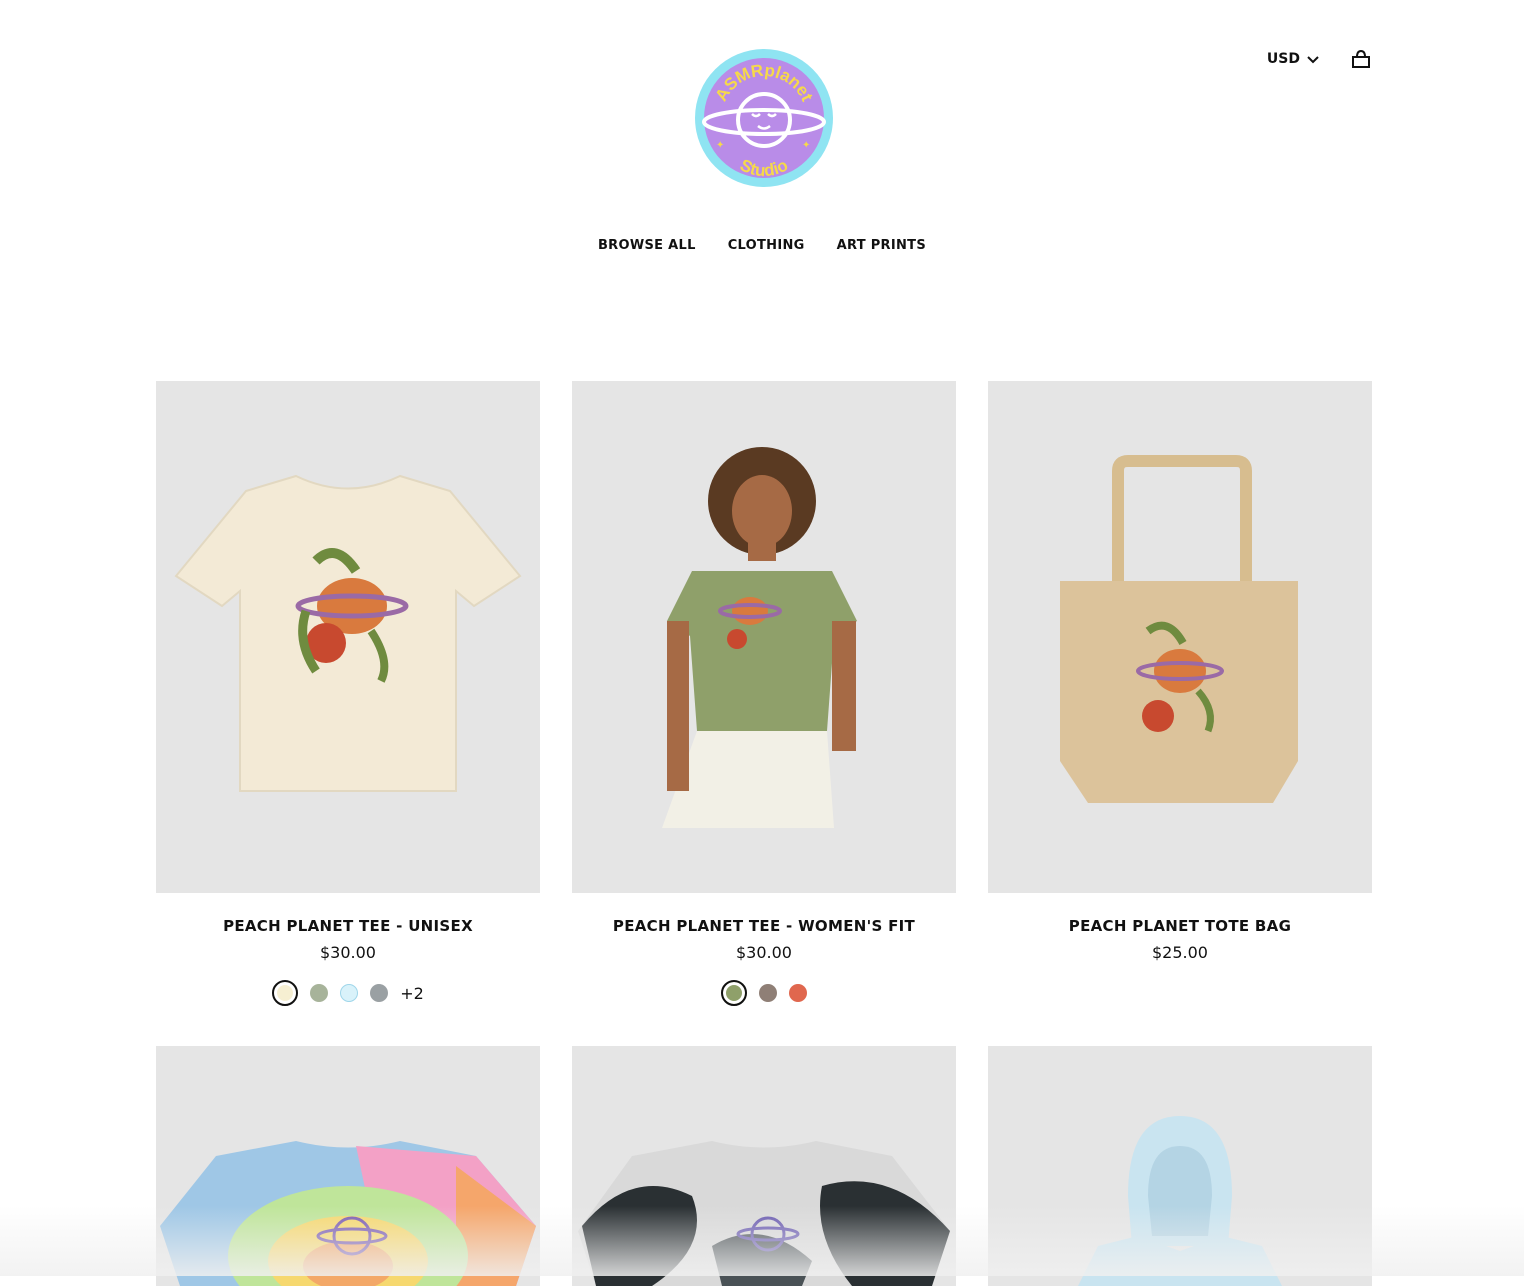  I want to click on product-card: PEACH PLANET TEE - UNISEX $30.00 +2, so click(348, 693).